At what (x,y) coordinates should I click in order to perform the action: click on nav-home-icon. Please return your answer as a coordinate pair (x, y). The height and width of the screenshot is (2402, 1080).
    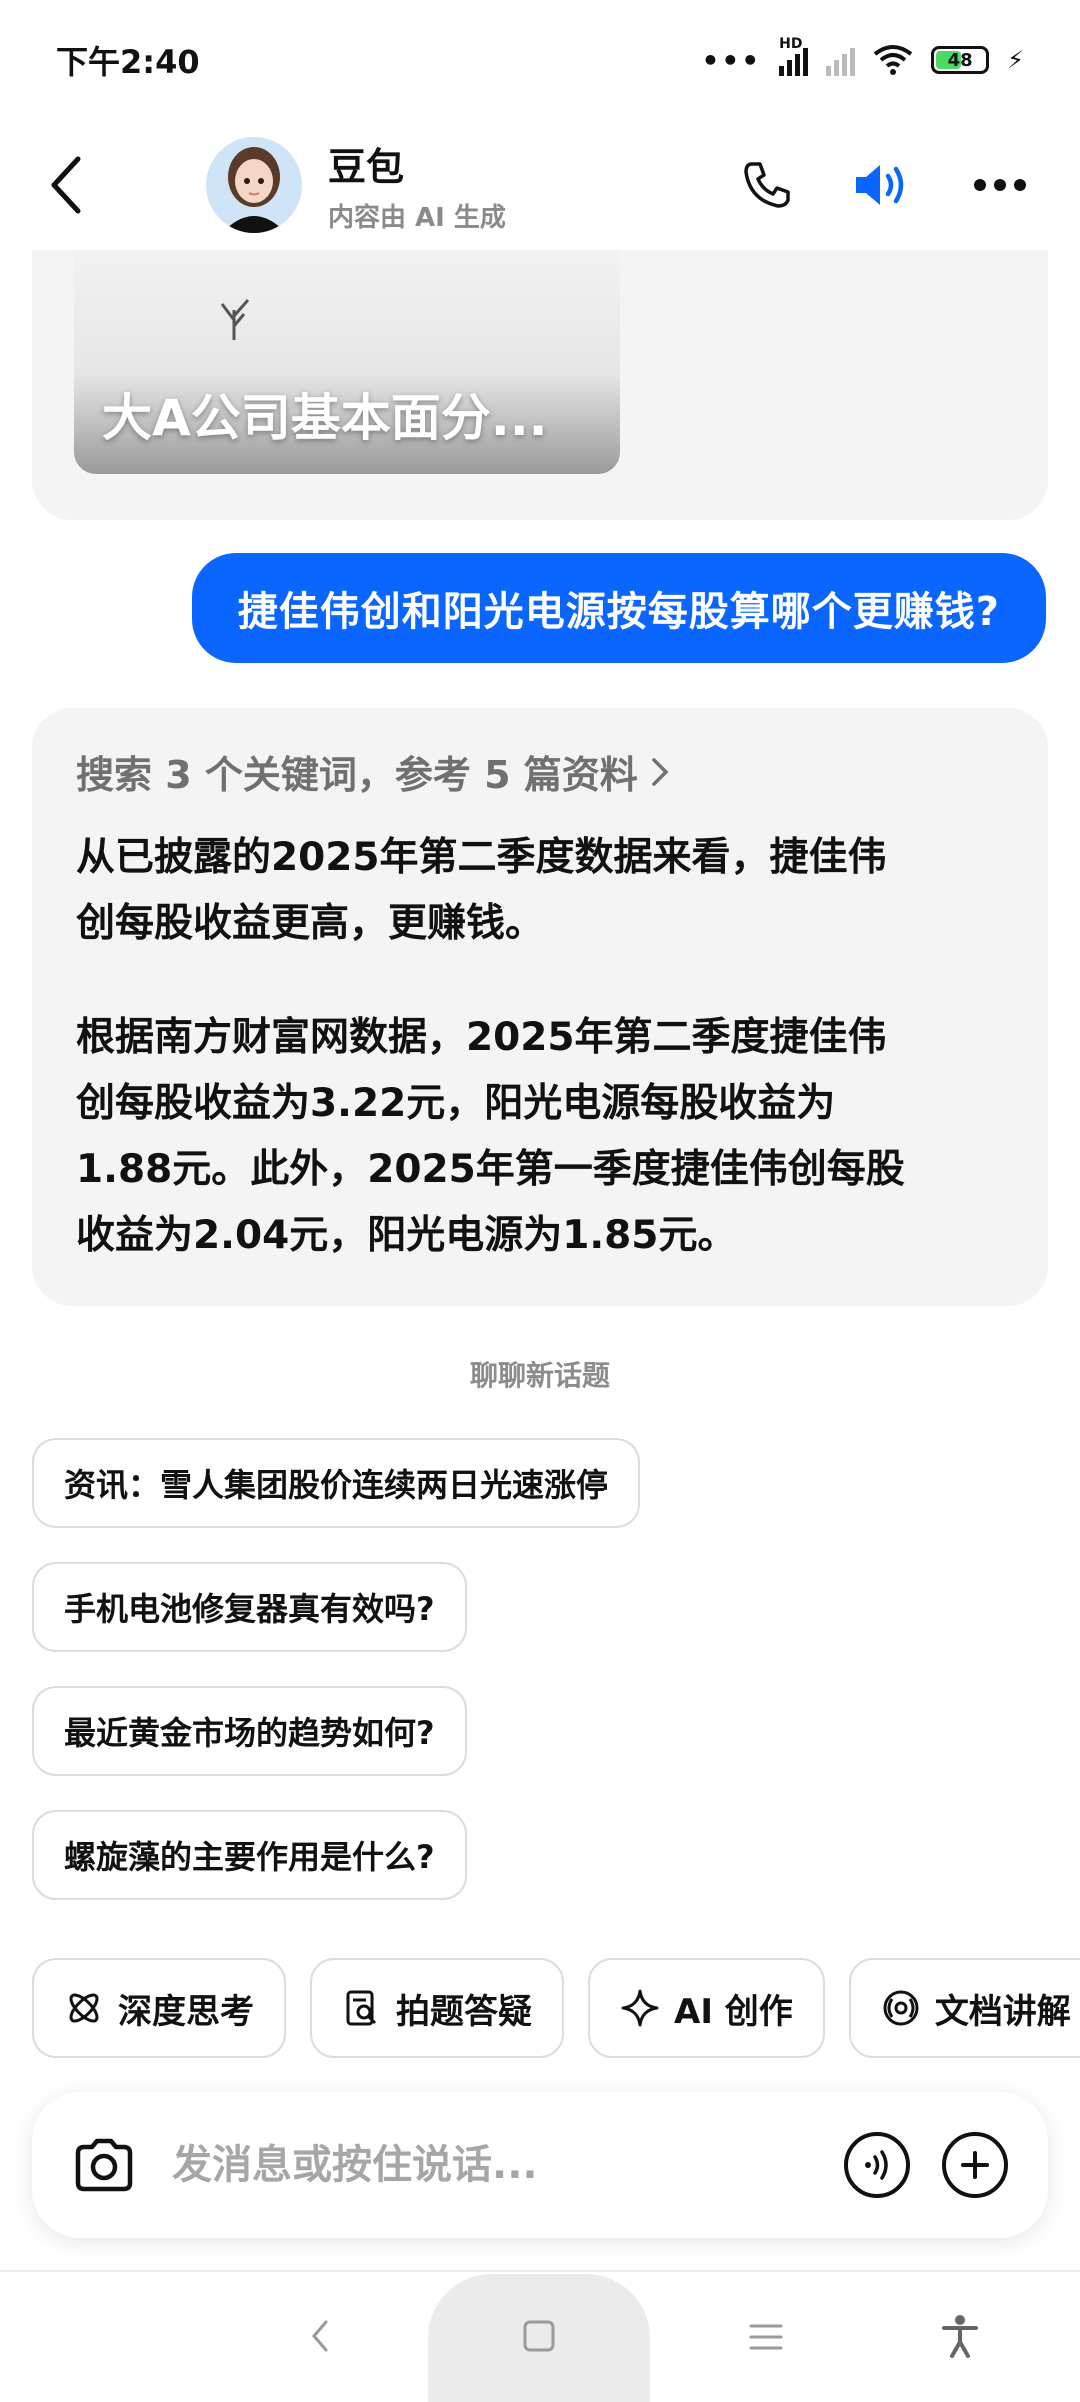
    Looking at the image, I should click on (539, 2336).